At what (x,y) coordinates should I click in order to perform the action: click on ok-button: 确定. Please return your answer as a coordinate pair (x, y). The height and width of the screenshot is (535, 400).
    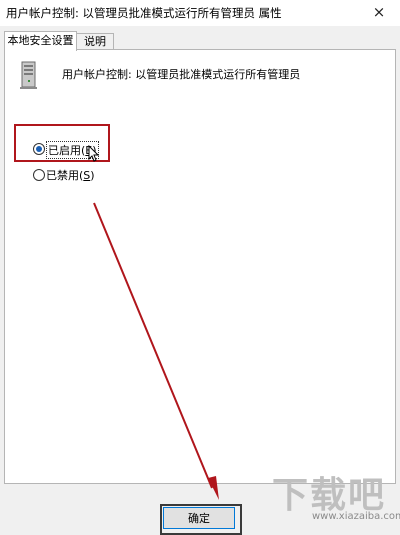
    Looking at the image, I should click on (199, 518).